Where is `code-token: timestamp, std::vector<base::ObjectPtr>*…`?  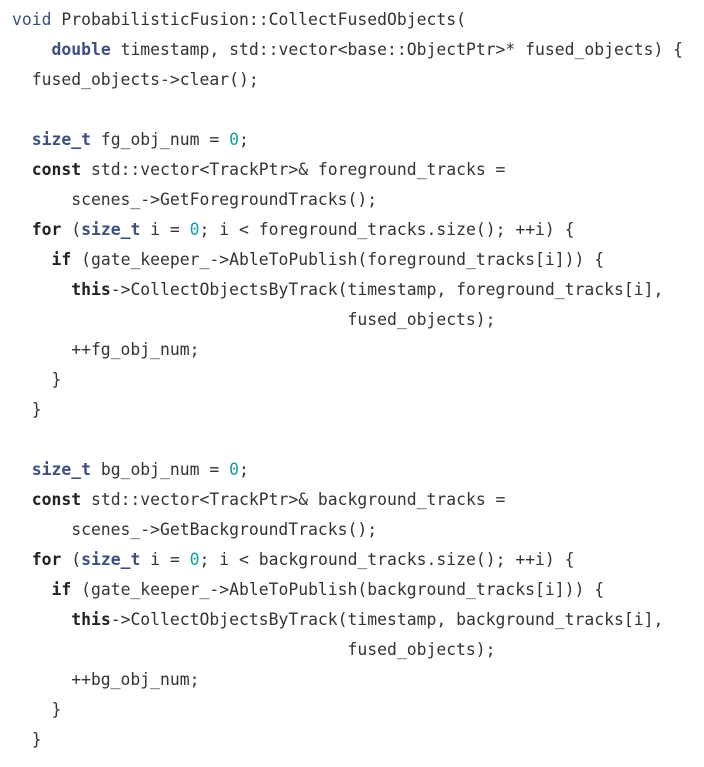 code-token: timestamp, std::vector<base::ObjectPtr>*… is located at coordinates (397, 49).